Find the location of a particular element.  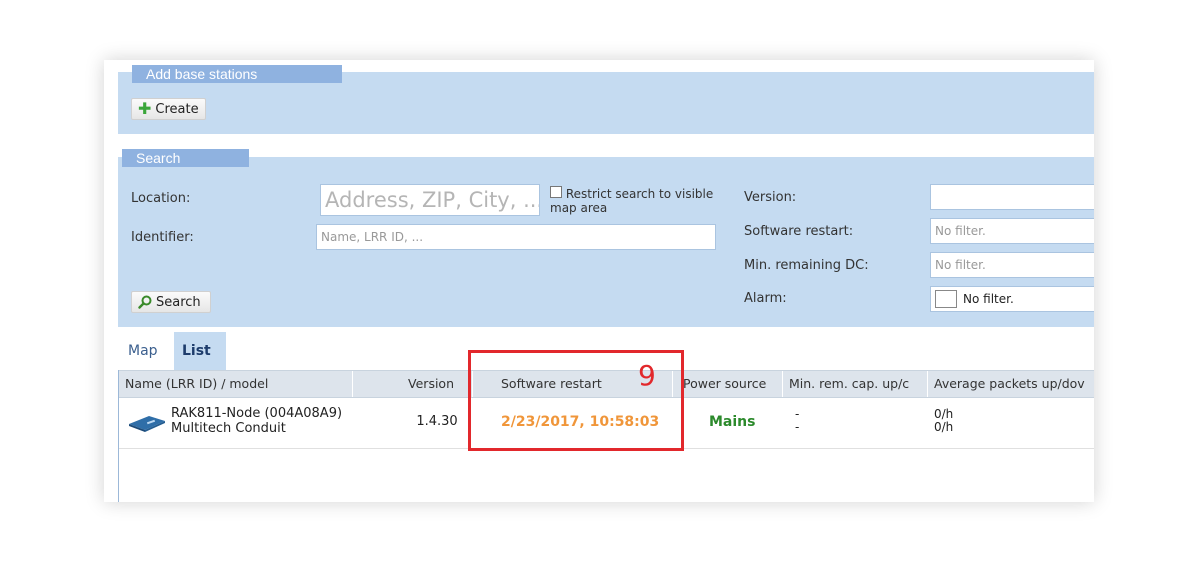

station-version: 1.4.30 is located at coordinates (437, 421).